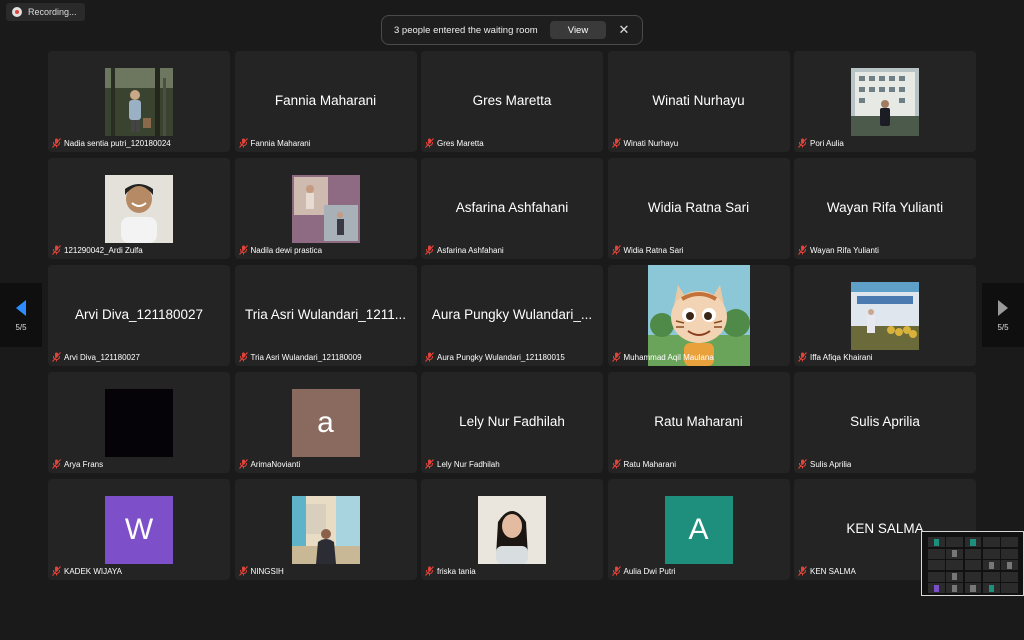  Describe the element at coordinates (456, 571) in the screenshot. I see `participant-name: friska tania` at that location.